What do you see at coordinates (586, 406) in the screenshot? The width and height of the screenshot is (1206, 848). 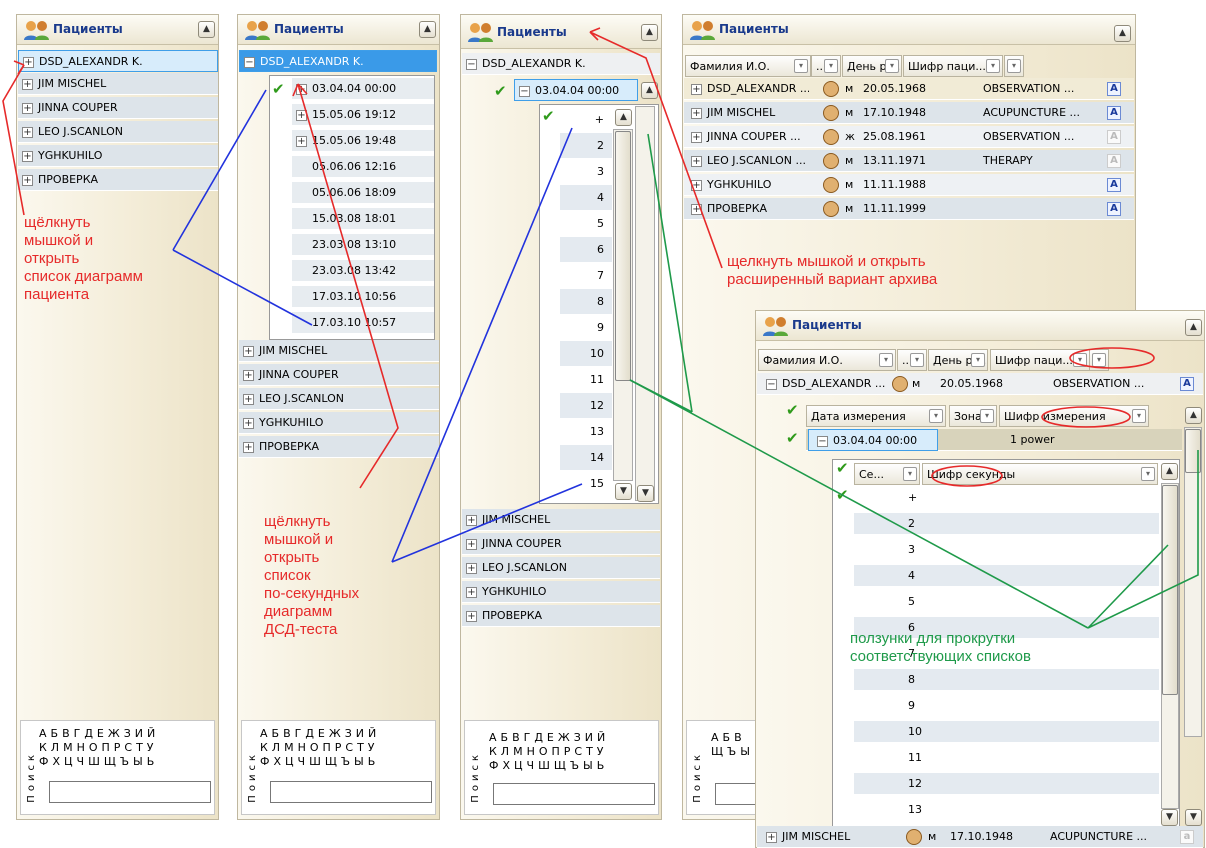 I see `second-row: 12` at bounding box center [586, 406].